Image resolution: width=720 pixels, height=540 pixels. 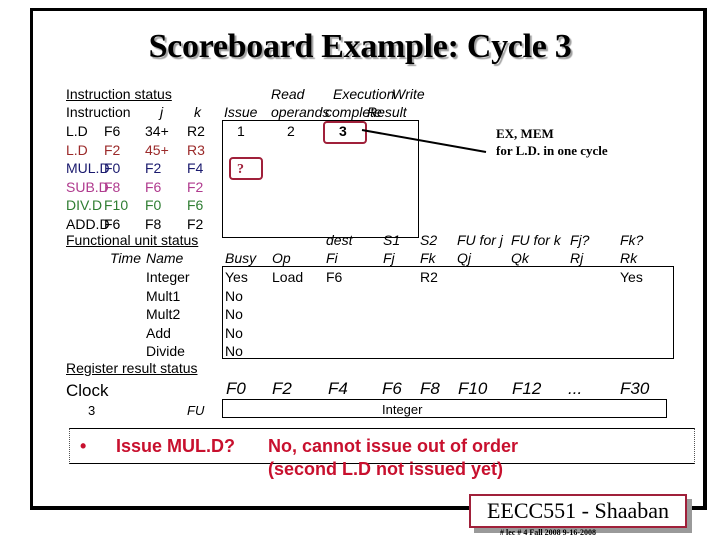 What do you see at coordinates (386, 469) in the screenshot?
I see `bullet-answer-line2: (second L.D not issued yet)` at bounding box center [386, 469].